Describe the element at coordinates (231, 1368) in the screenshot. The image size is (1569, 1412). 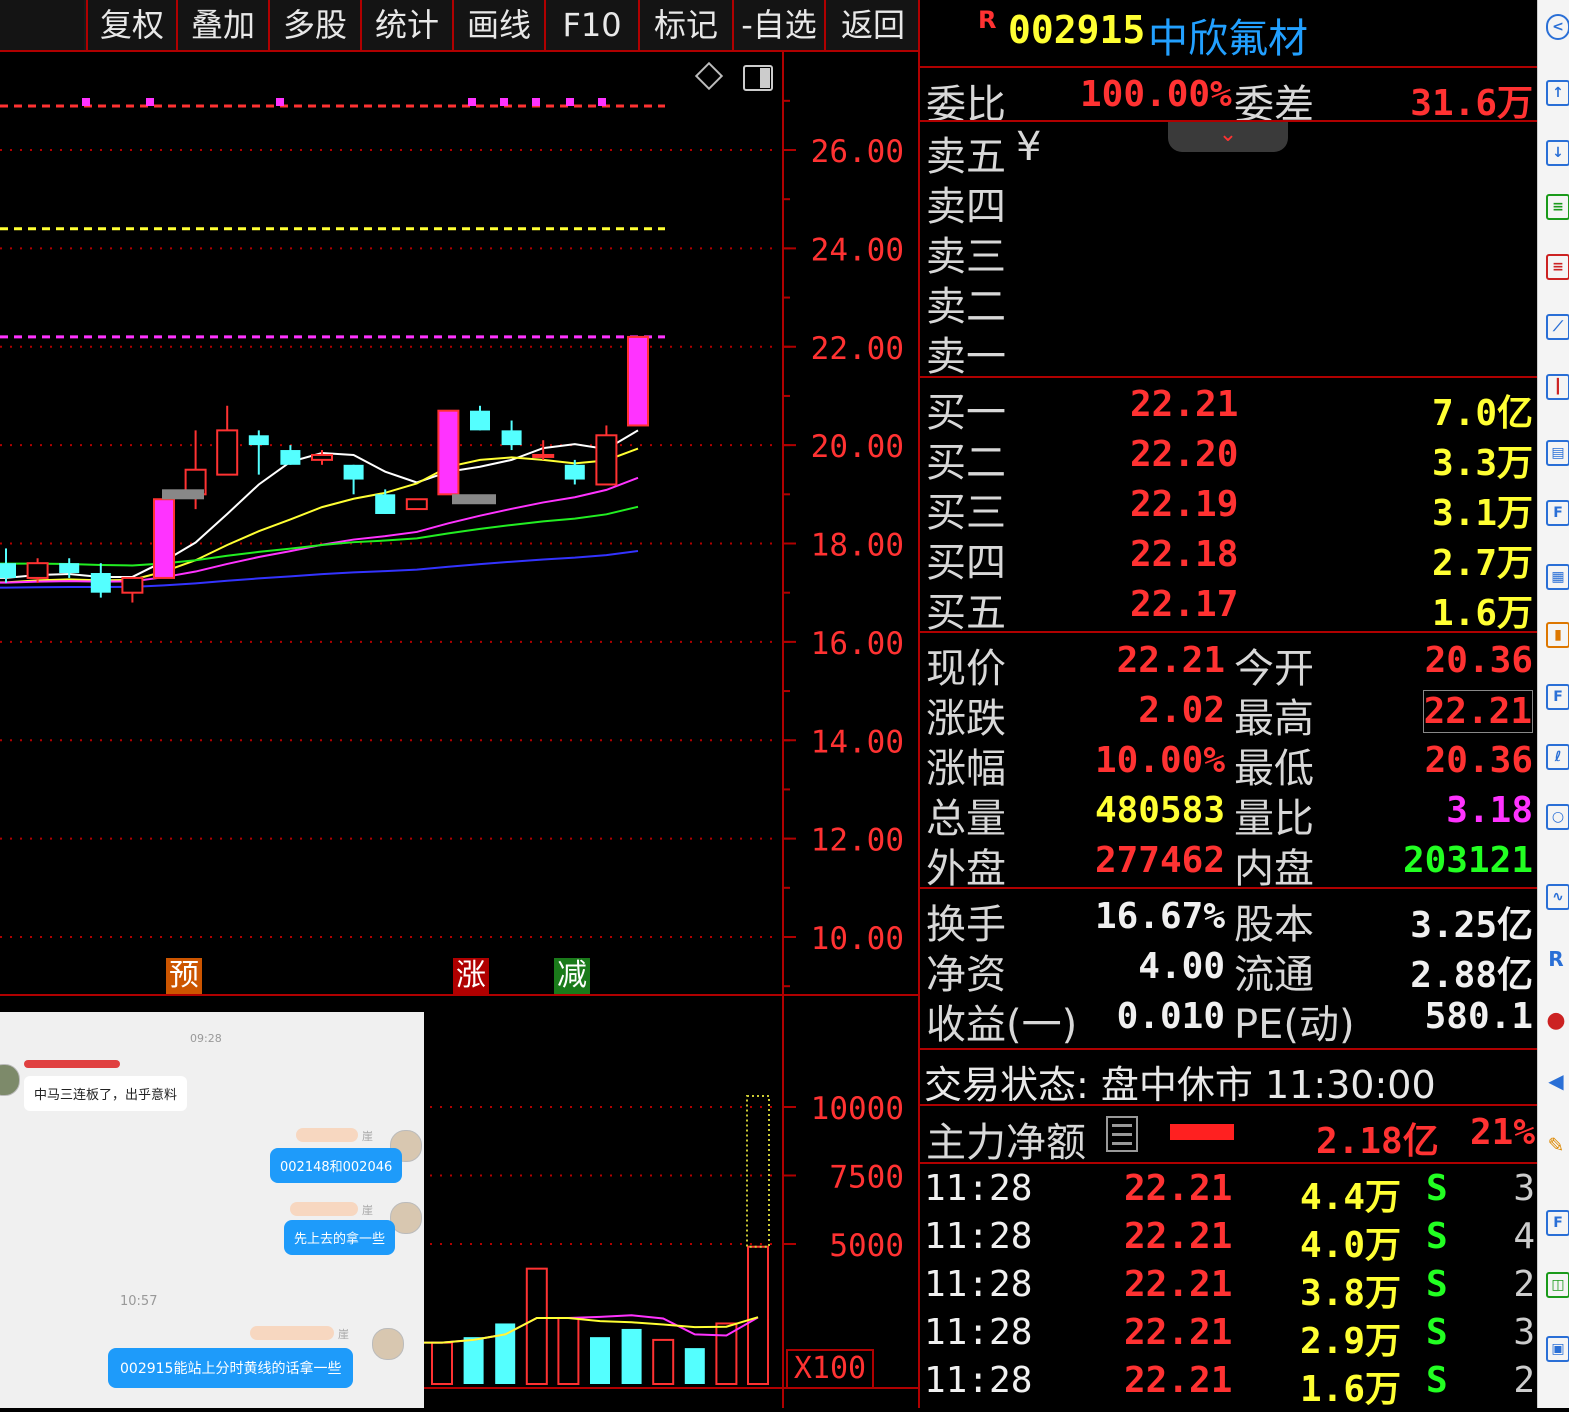
I see `chat-message: 002915能站上分时黄线的话拿一些` at that location.